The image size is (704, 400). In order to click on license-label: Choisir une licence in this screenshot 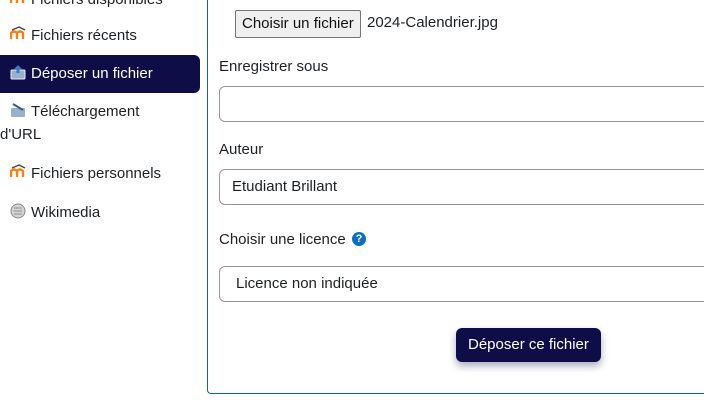, I will do `click(282, 239)`.